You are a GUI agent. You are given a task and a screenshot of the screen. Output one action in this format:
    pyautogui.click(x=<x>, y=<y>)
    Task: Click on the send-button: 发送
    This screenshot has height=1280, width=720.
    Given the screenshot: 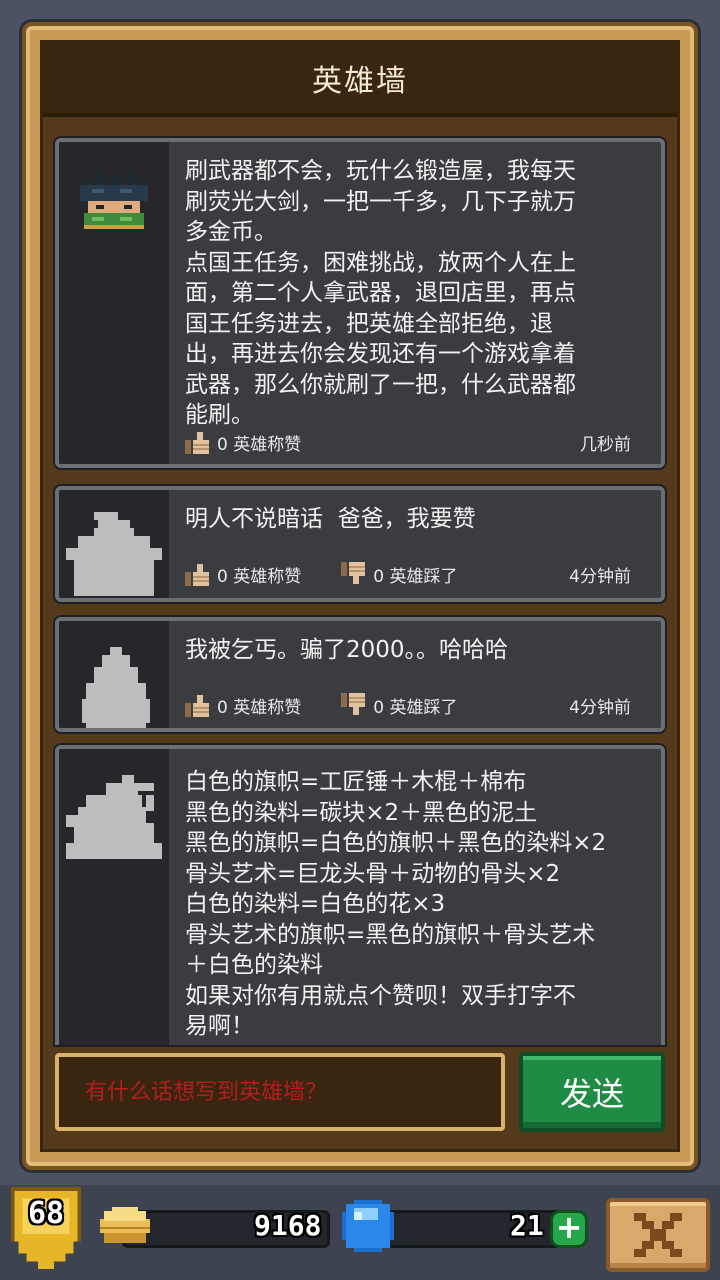 What is the action you would take?
    pyautogui.click(x=592, y=1092)
    